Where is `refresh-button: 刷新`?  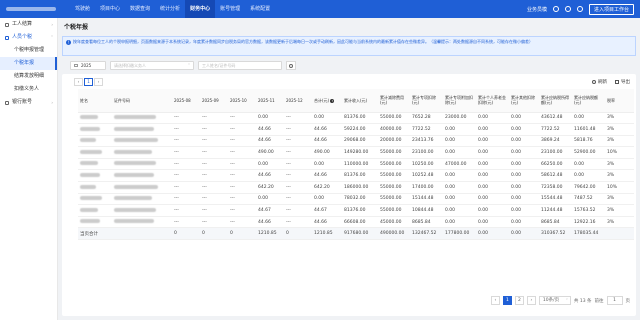
refresh-button: 刷新 is located at coordinates (599, 82).